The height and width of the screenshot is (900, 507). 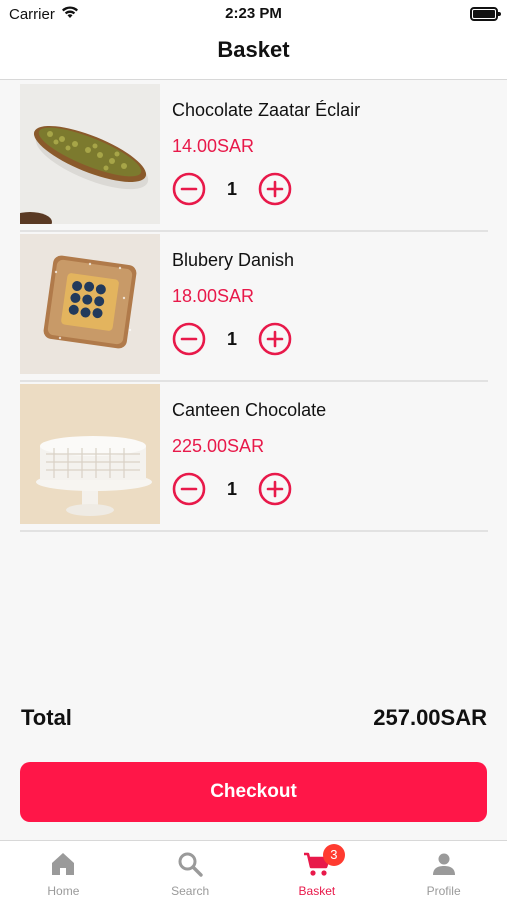 I want to click on item-price: 225.00SAR, so click(x=218, y=446).